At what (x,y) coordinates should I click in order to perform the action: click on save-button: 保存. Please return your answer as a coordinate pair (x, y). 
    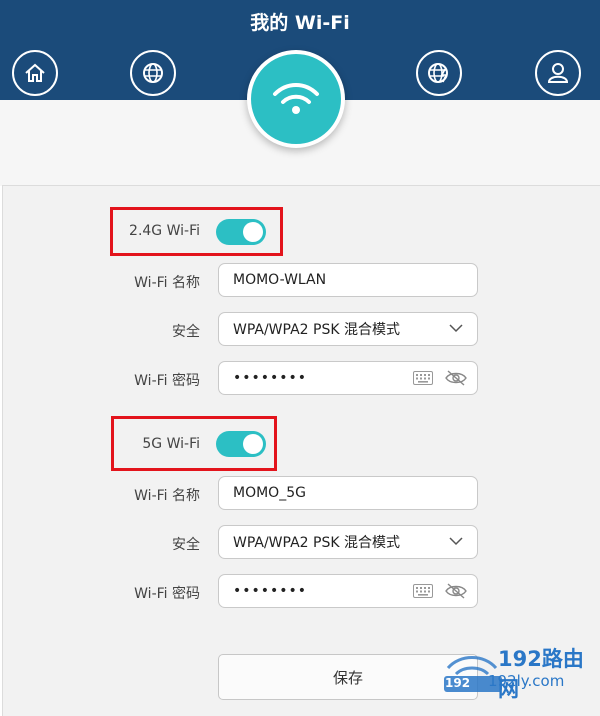
    Looking at the image, I should click on (348, 677).